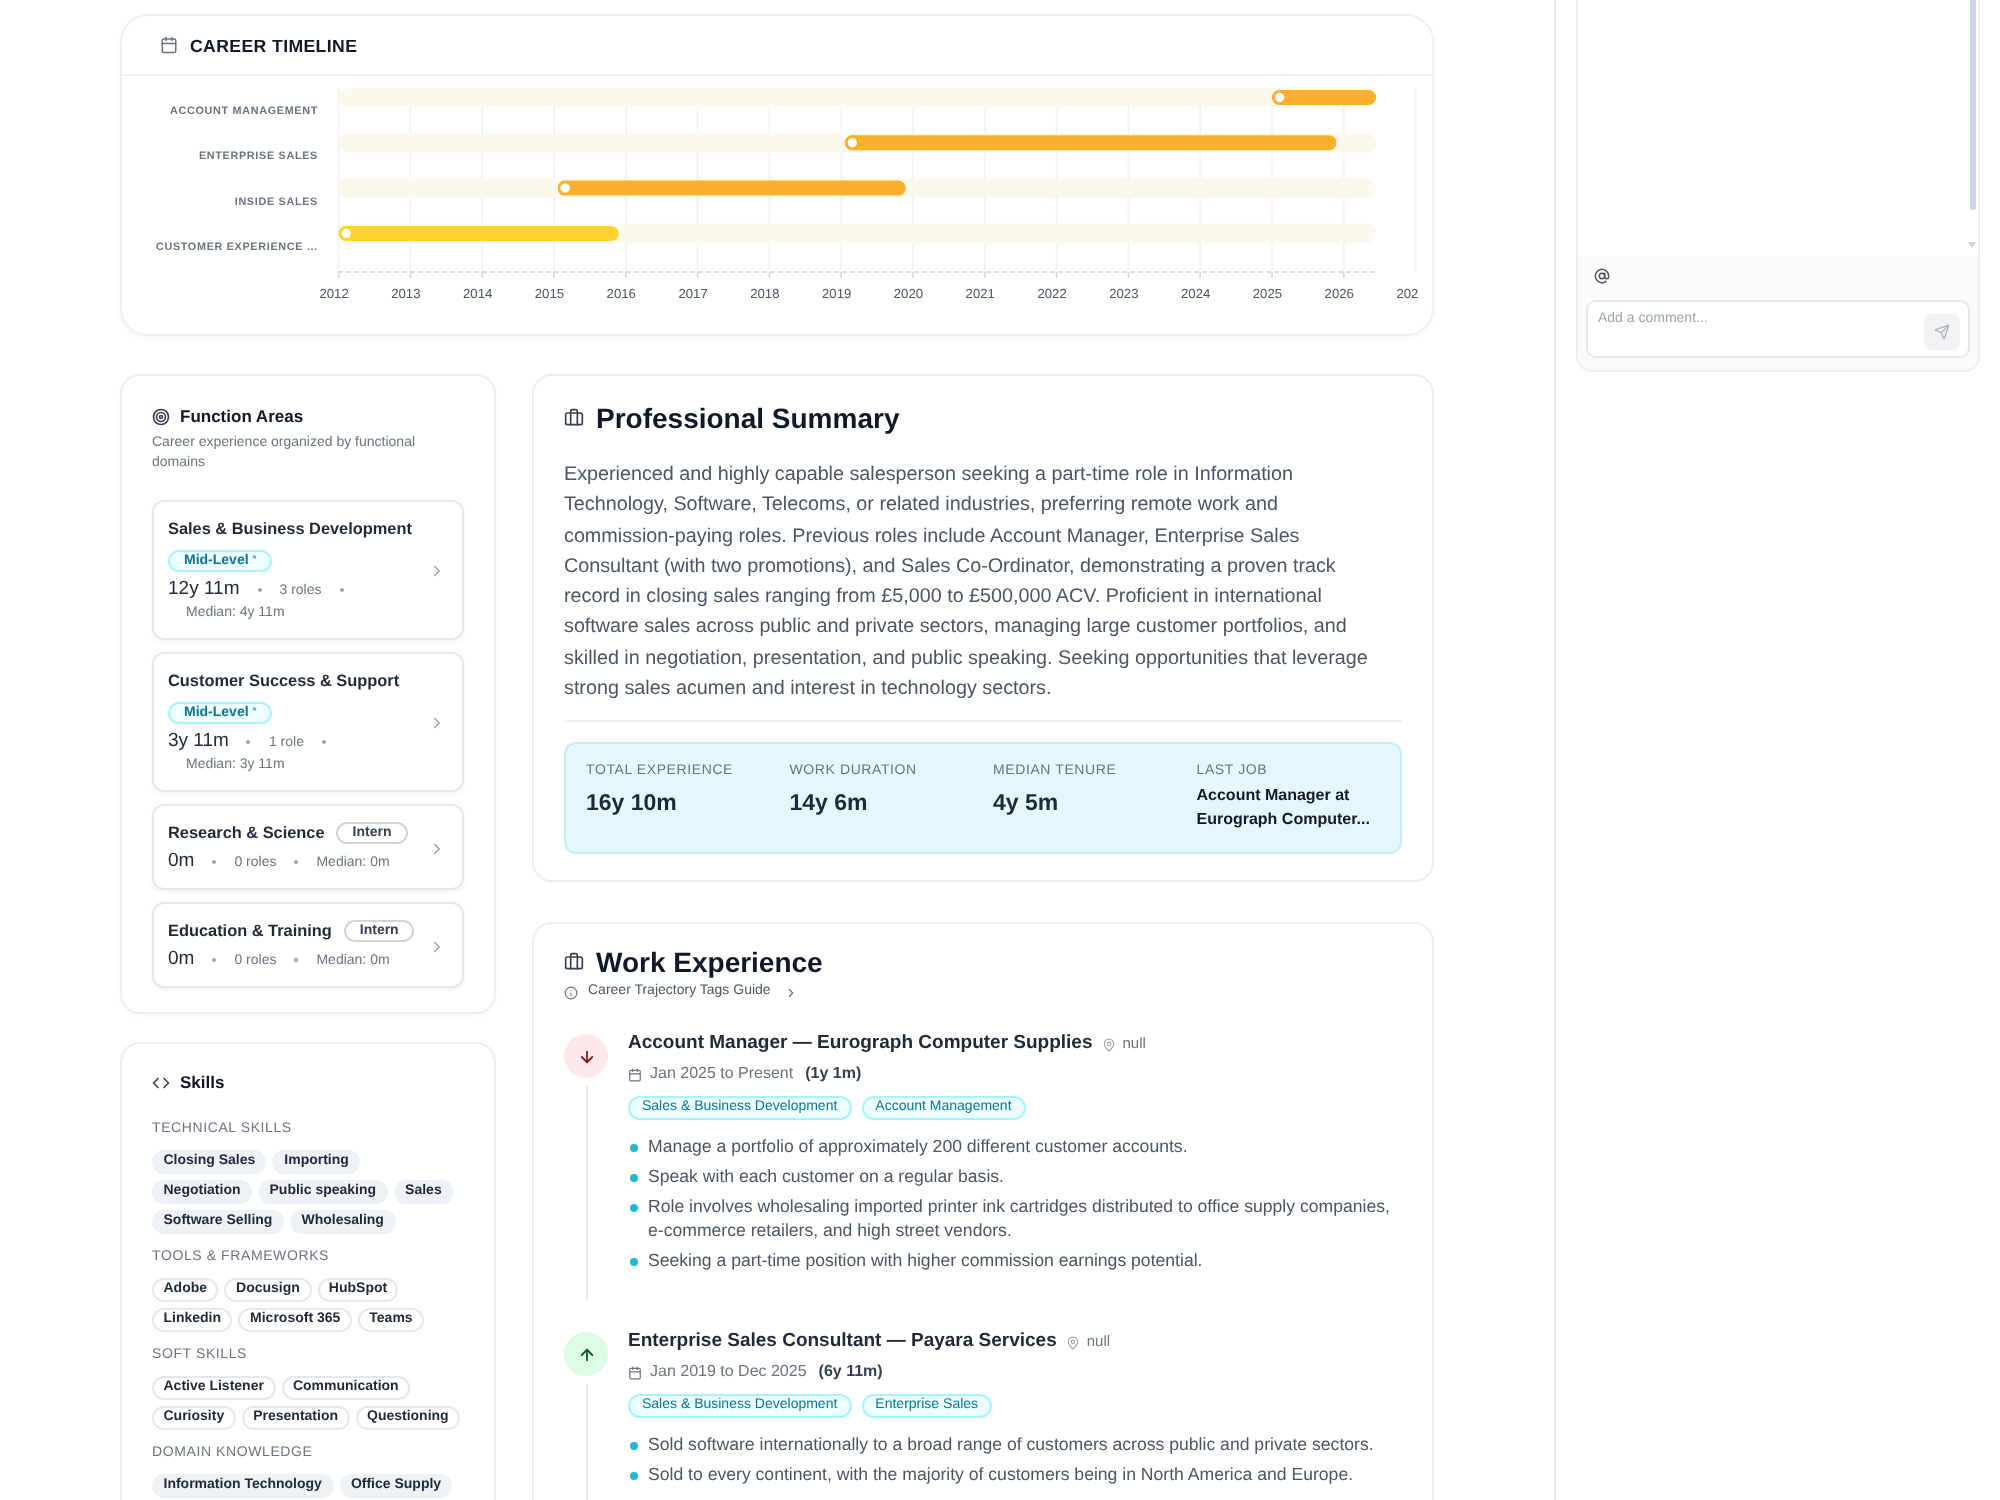  What do you see at coordinates (198, 742) in the screenshot?
I see `total-duration: 3y 11m` at bounding box center [198, 742].